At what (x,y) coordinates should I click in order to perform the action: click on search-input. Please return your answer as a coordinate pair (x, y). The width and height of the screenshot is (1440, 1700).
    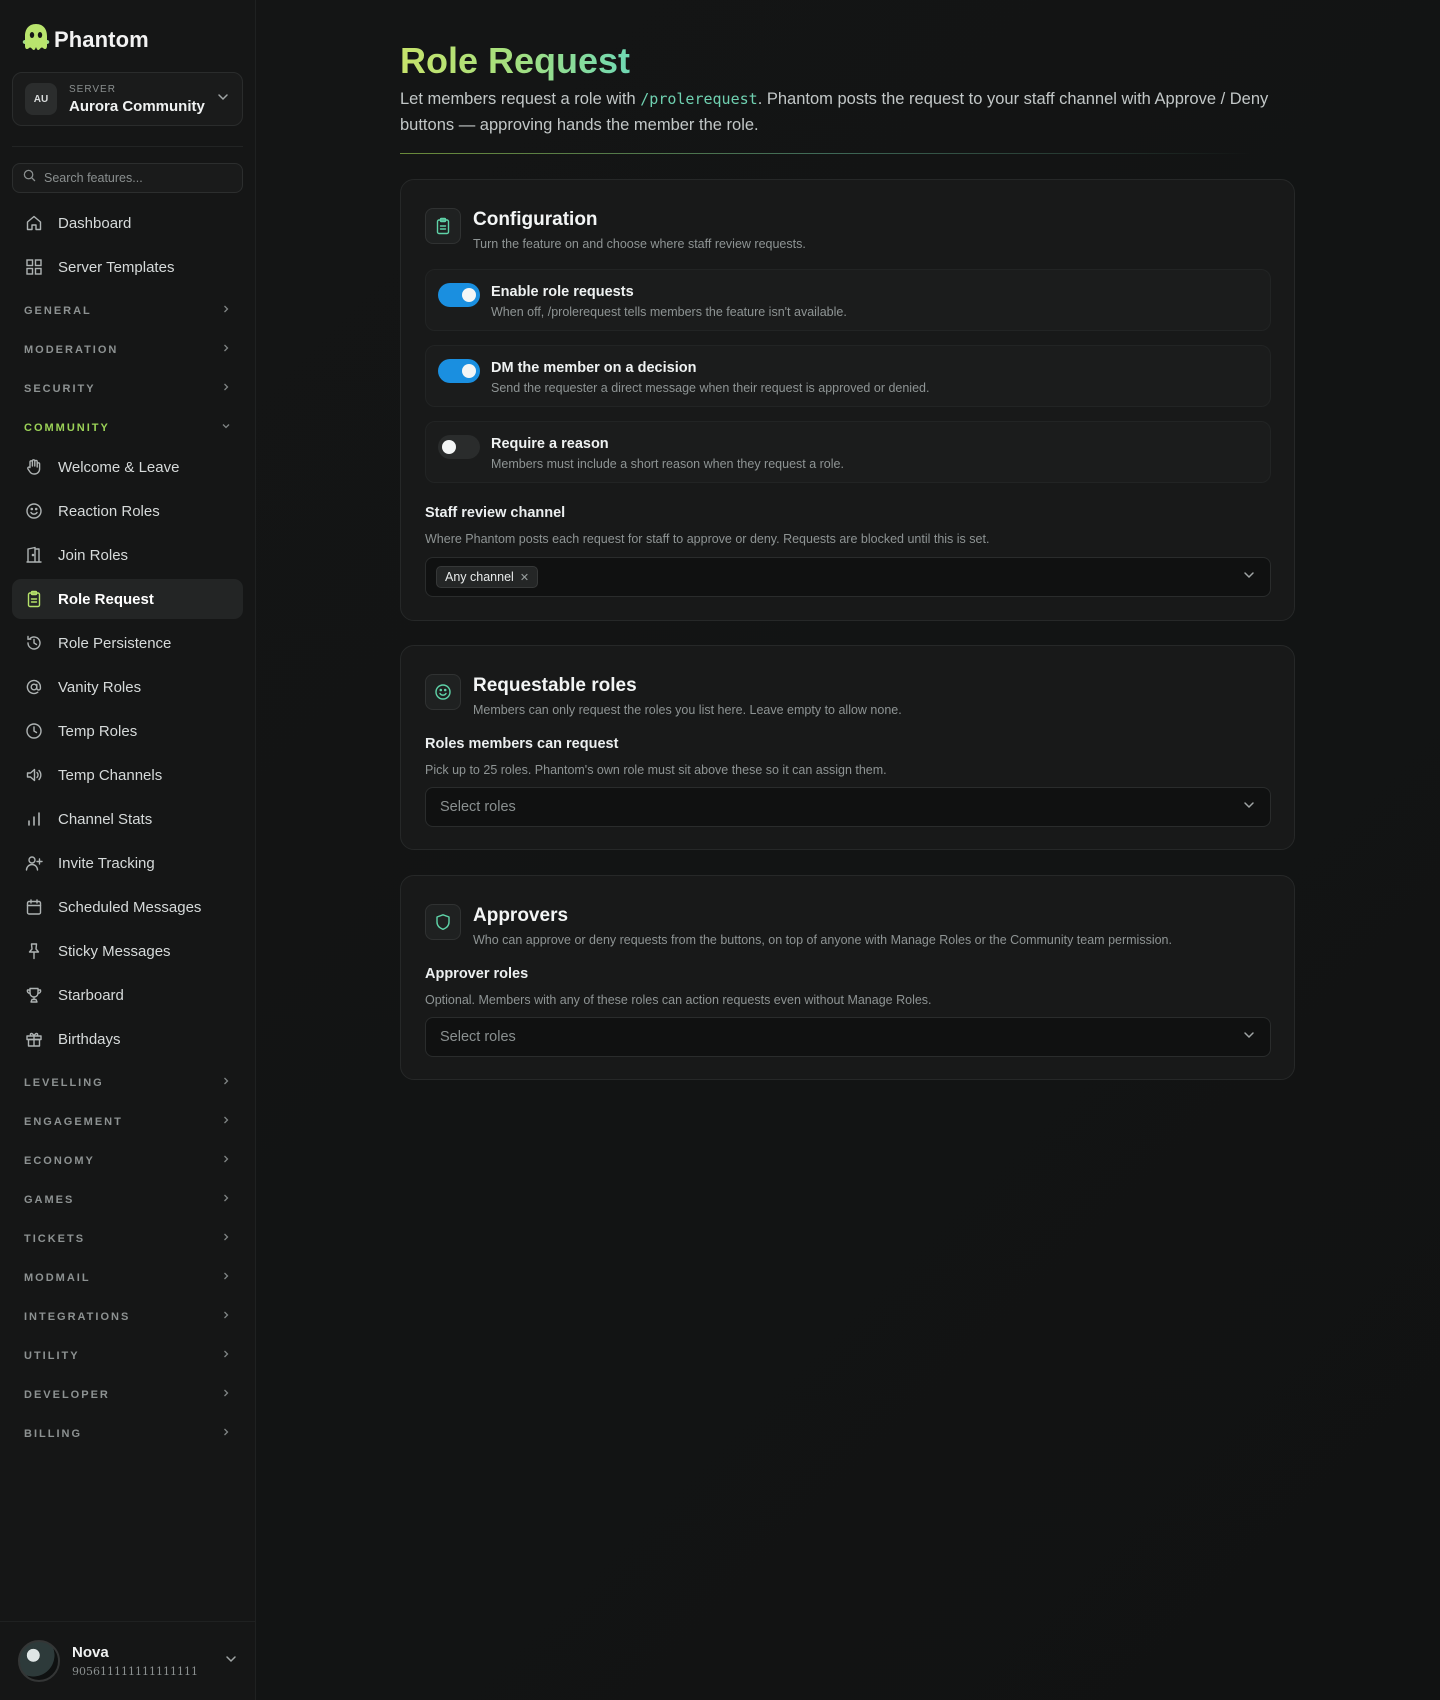
    Looking at the image, I should click on (134, 178).